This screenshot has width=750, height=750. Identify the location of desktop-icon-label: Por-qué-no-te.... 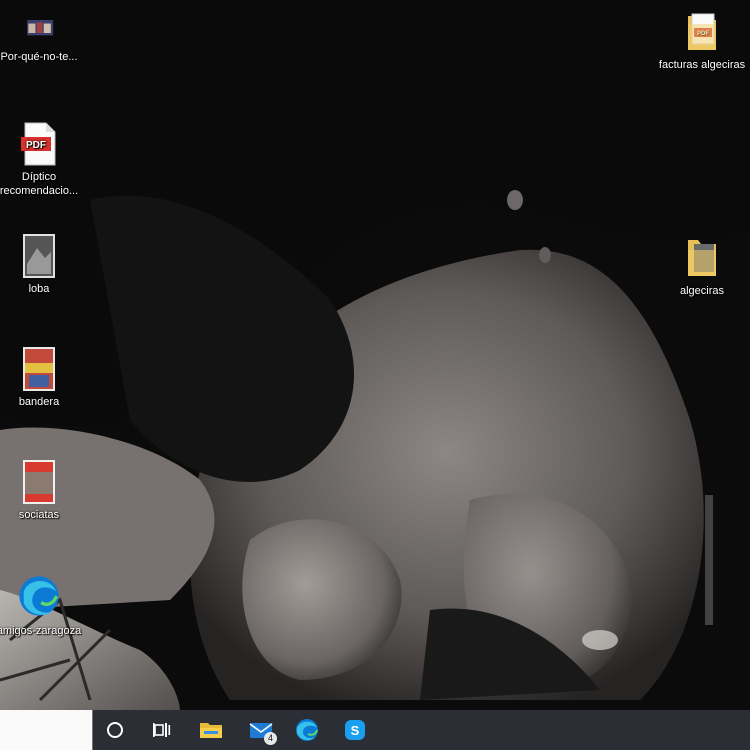
(39, 57).